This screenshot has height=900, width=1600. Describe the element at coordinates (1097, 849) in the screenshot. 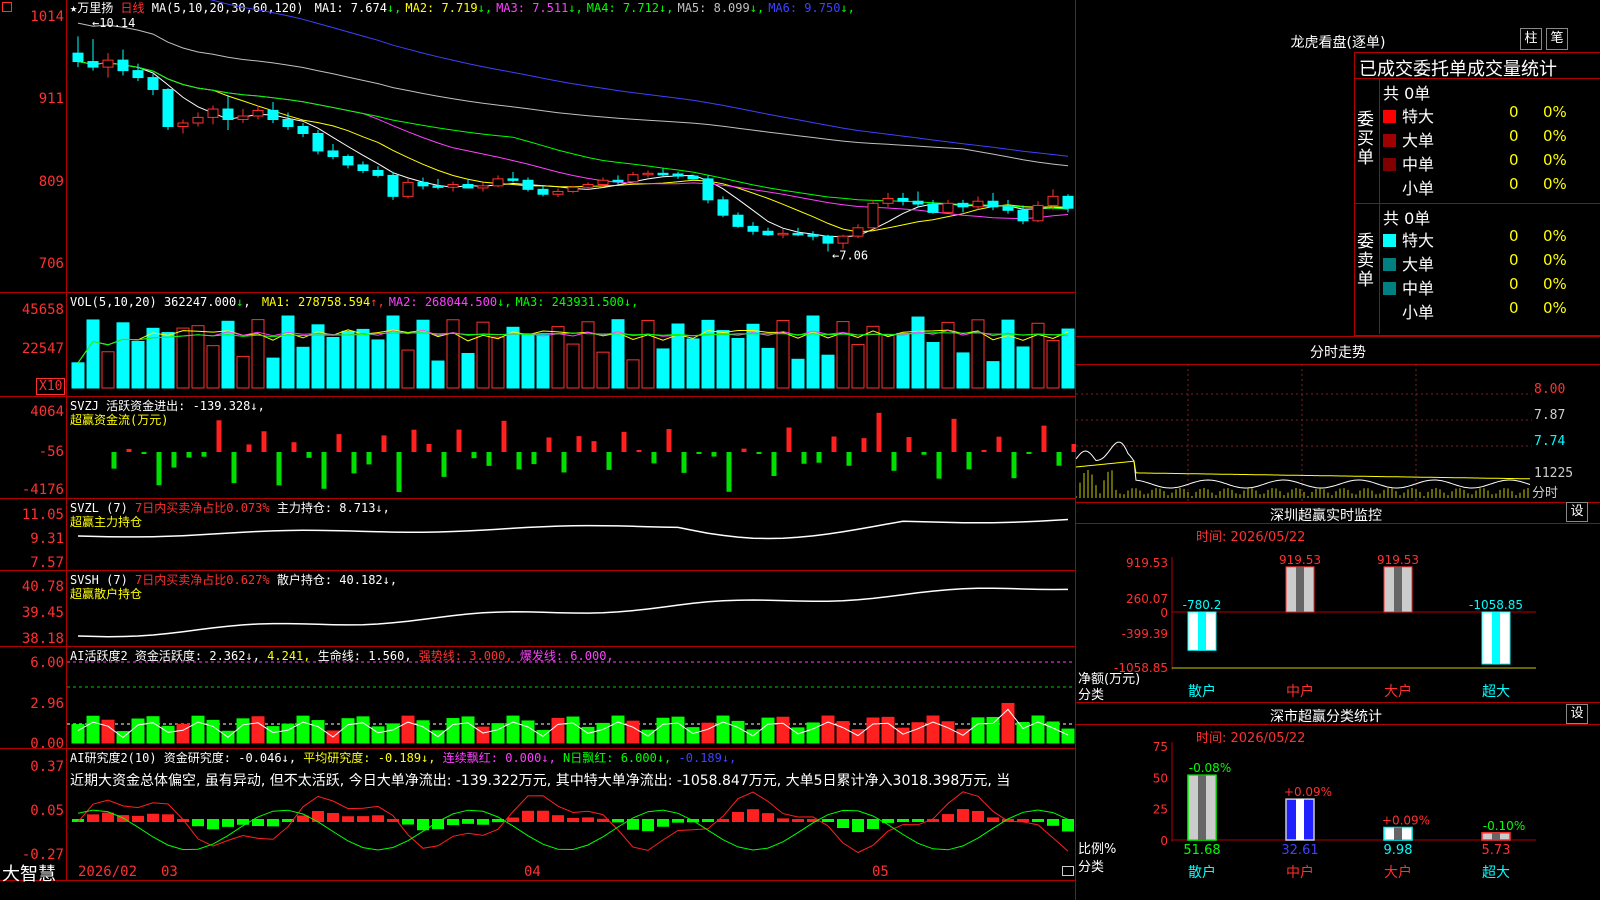

I see `classify-unit: 比例%` at that location.